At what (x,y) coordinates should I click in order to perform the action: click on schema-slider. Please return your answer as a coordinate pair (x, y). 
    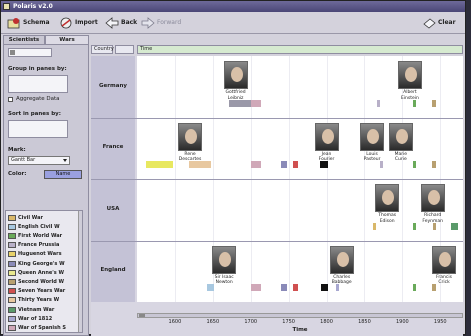
    Looking at the image, I should click on (30, 52).